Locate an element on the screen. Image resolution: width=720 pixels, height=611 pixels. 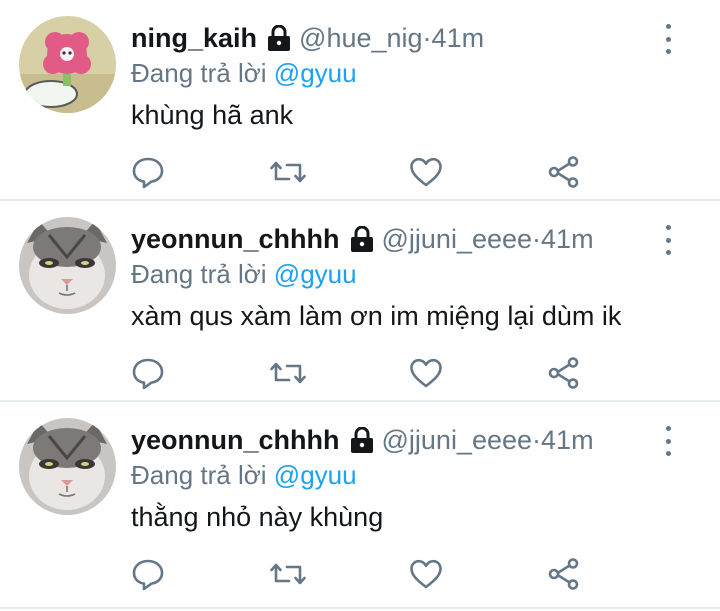
tweet-text: thằng nhỏ này khùng is located at coordinates (257, 517).